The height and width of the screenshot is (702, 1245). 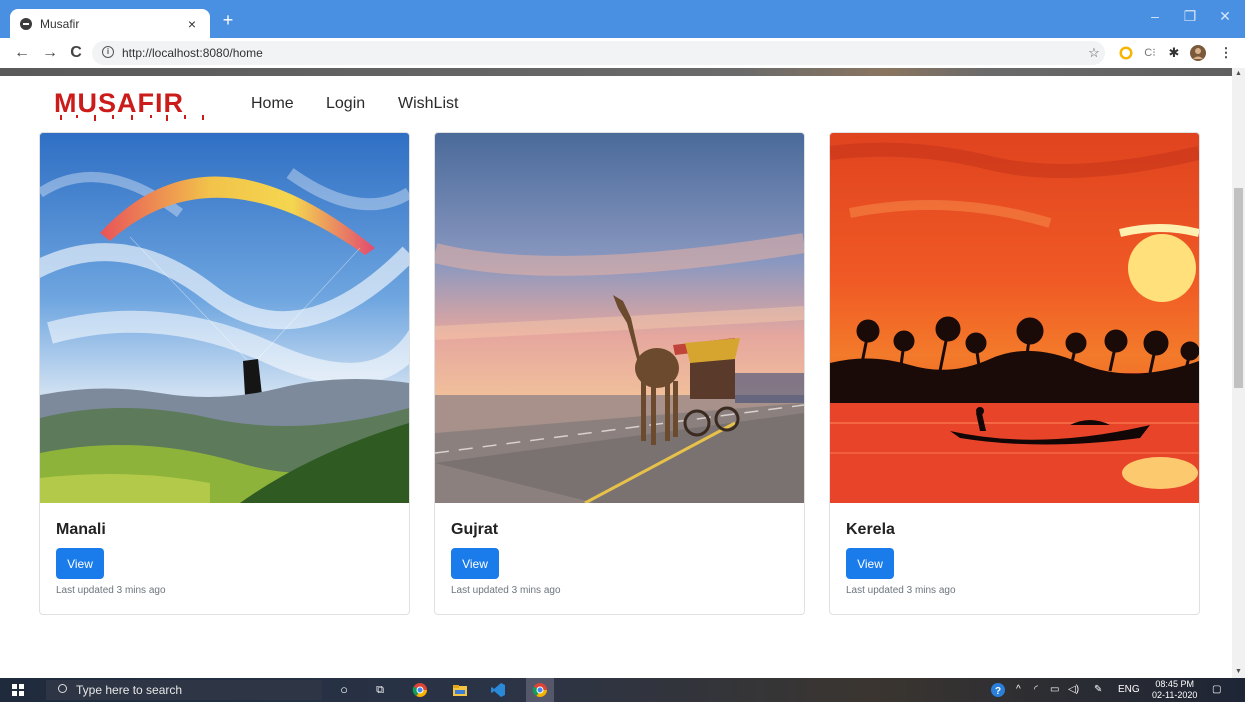 I want to click on back-button: ←, so click(x=22, y=53).